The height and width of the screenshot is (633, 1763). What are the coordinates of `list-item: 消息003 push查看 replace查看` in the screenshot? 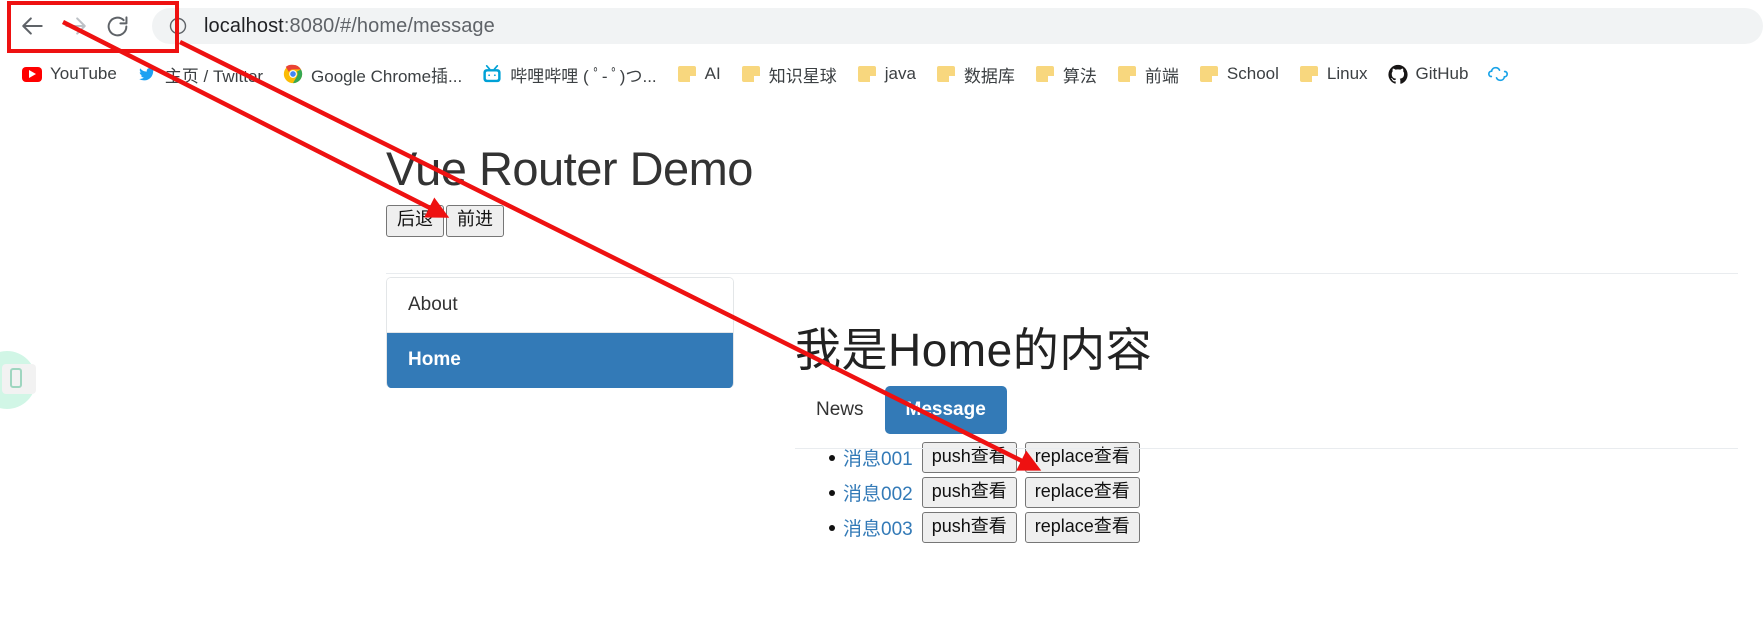 It's located at (997, 527).